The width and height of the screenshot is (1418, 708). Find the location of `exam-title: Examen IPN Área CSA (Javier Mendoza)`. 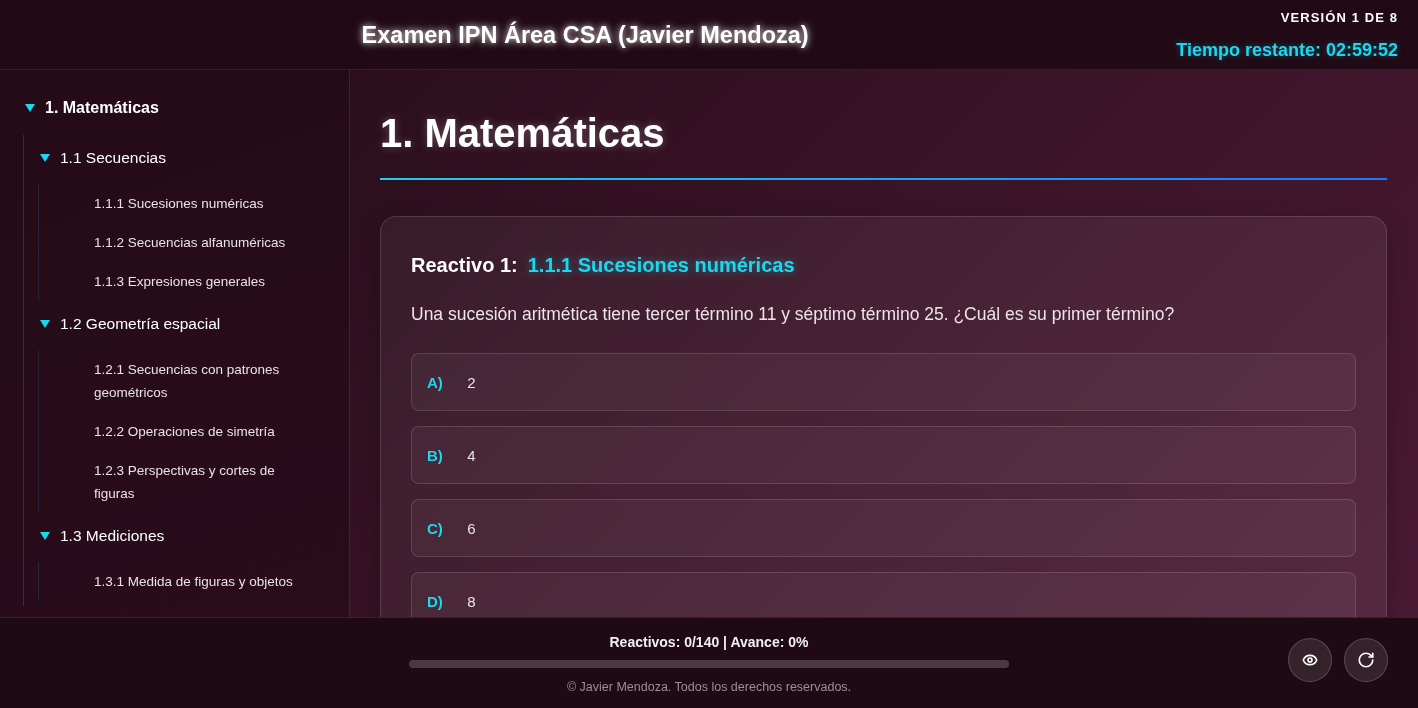

exam-title: Examen IPN Área CSA (Javier Mendoza) is located at coordinates (585, 35).